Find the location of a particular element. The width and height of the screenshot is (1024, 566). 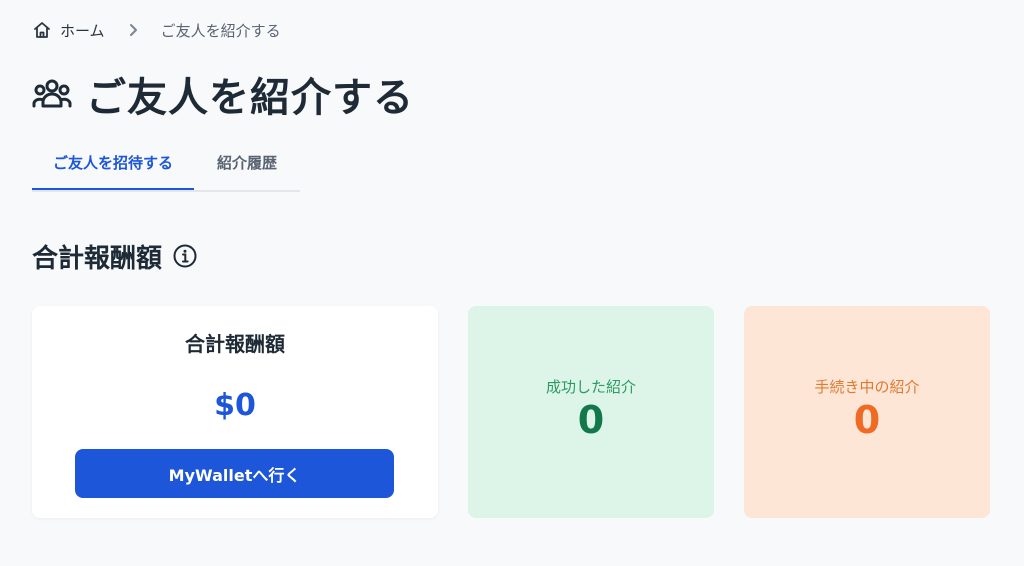

pending-referrals-card: 手続き中の紹介 0 is located at coordinates (867, 412).